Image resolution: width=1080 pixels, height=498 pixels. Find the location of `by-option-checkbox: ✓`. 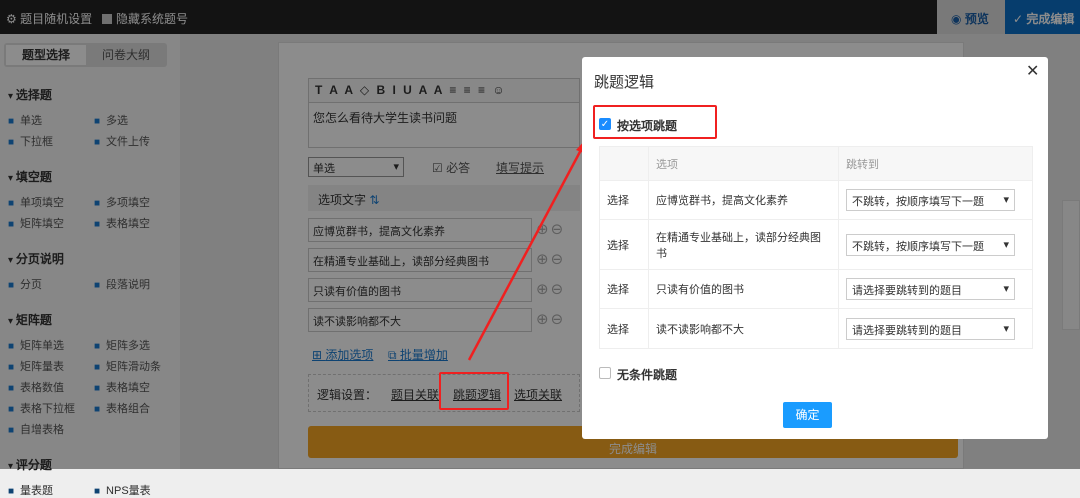

by-option-checkbox: ✓ is located at coordinates (605, 124).